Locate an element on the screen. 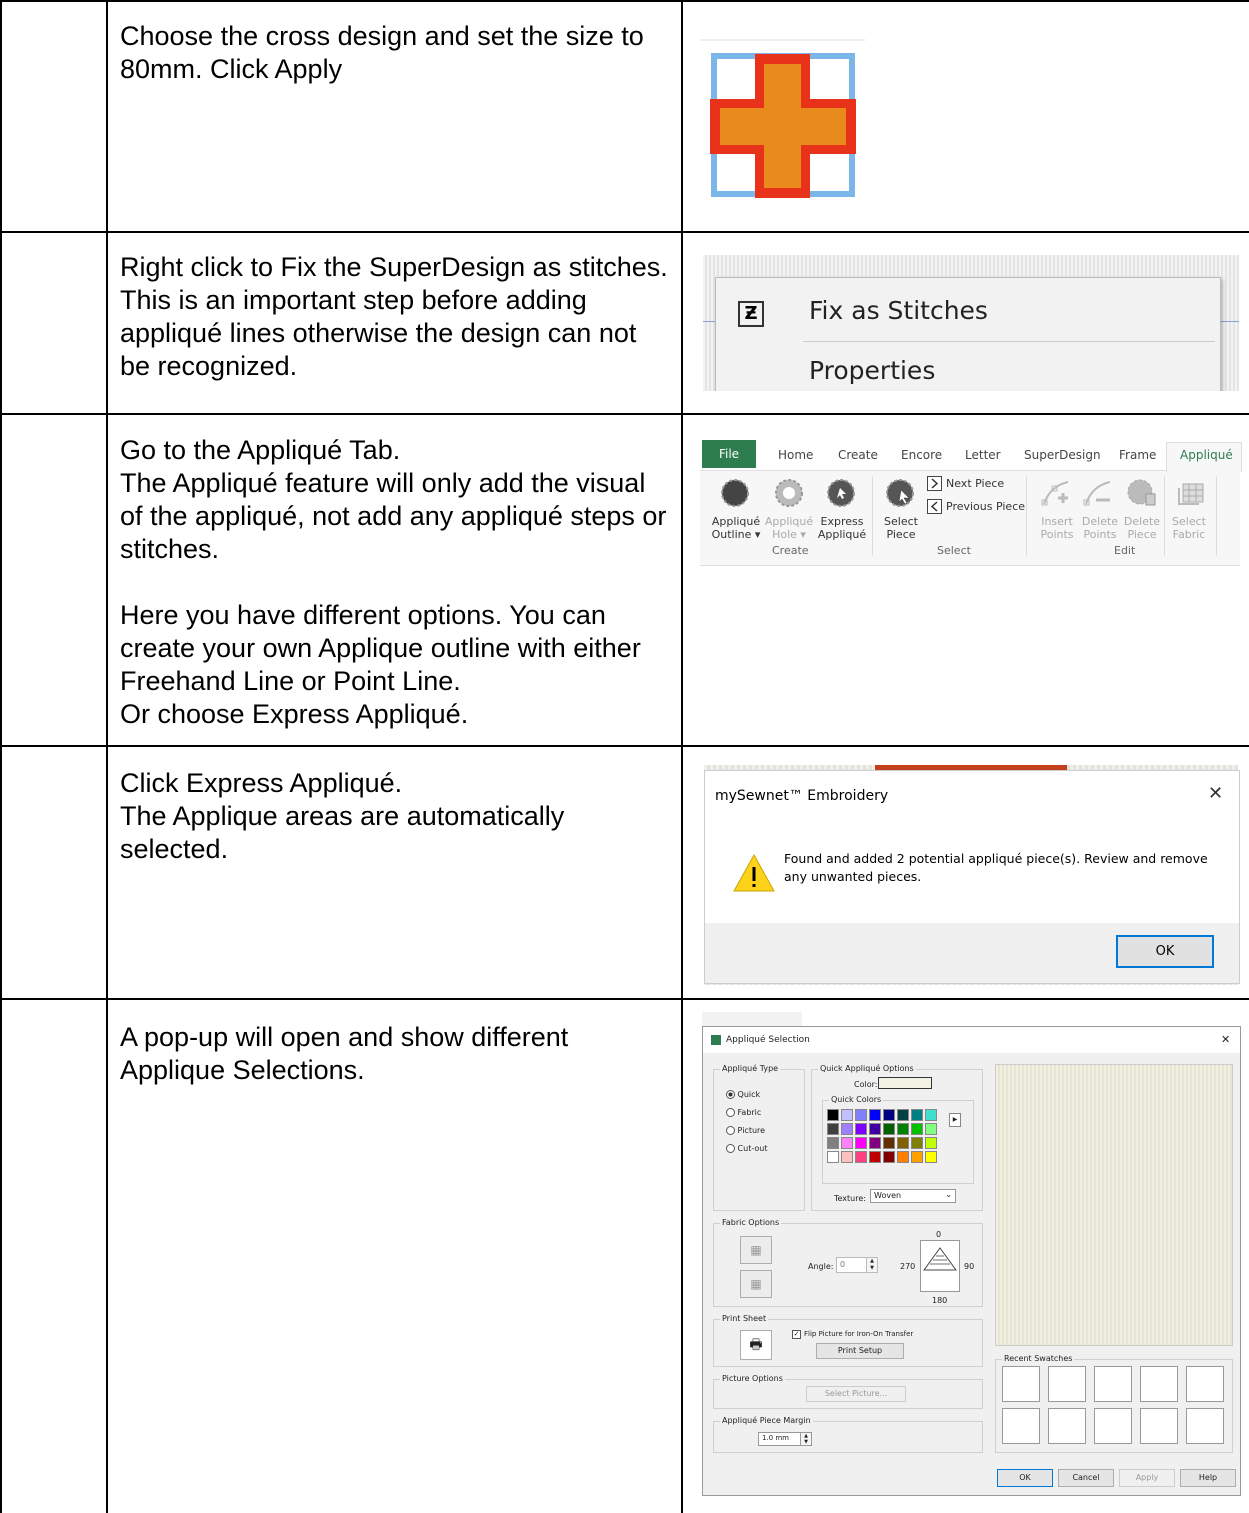 The width and height of the screenshot is (1249, 1513). radio-fabric: Fabric is located at coordinates (743, 1112).